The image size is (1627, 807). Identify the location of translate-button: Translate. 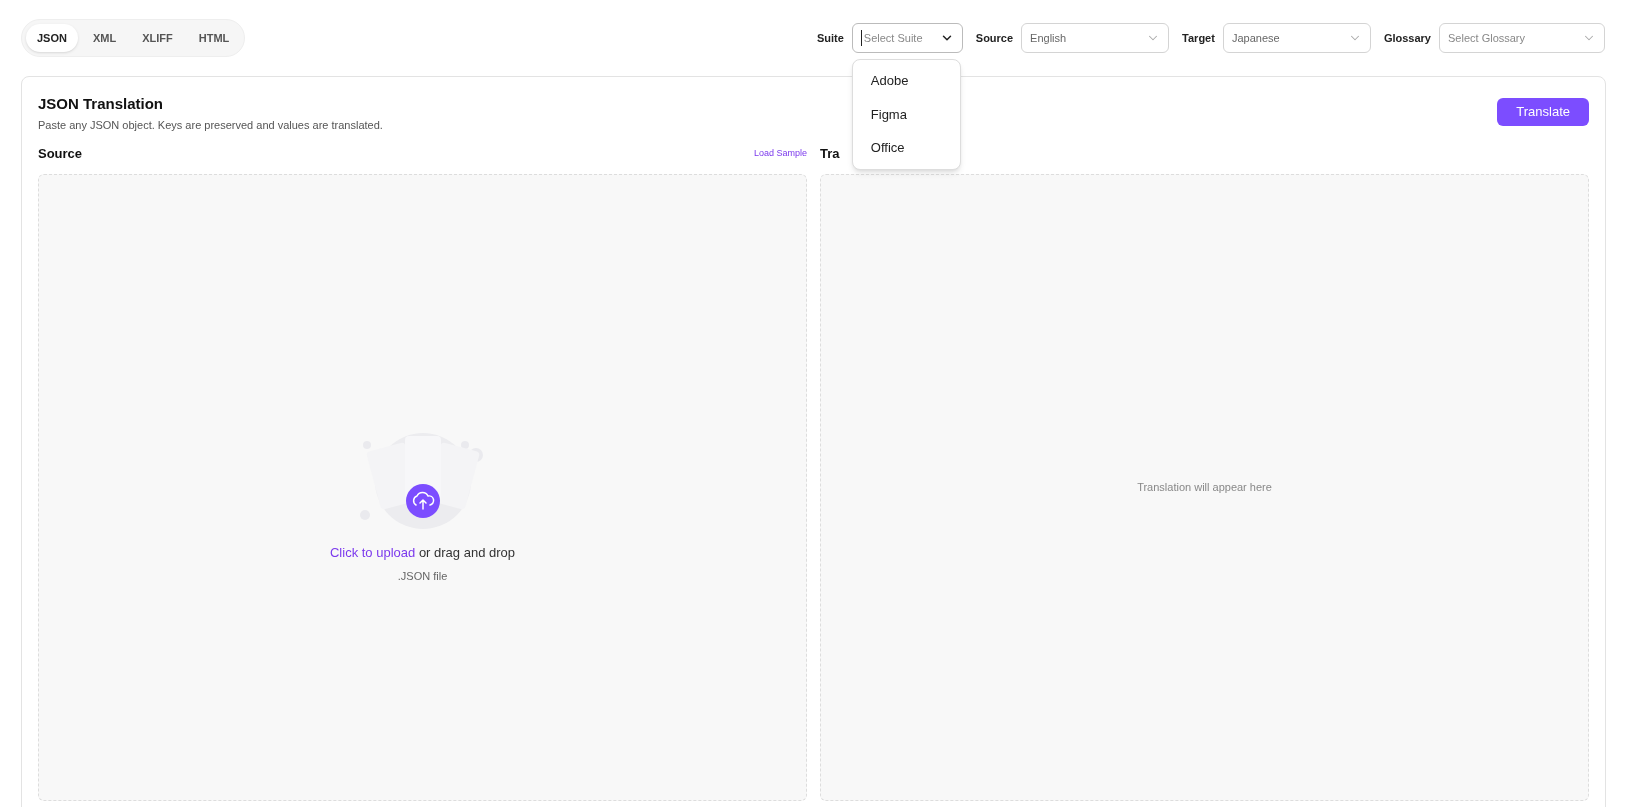
(1543, 112).